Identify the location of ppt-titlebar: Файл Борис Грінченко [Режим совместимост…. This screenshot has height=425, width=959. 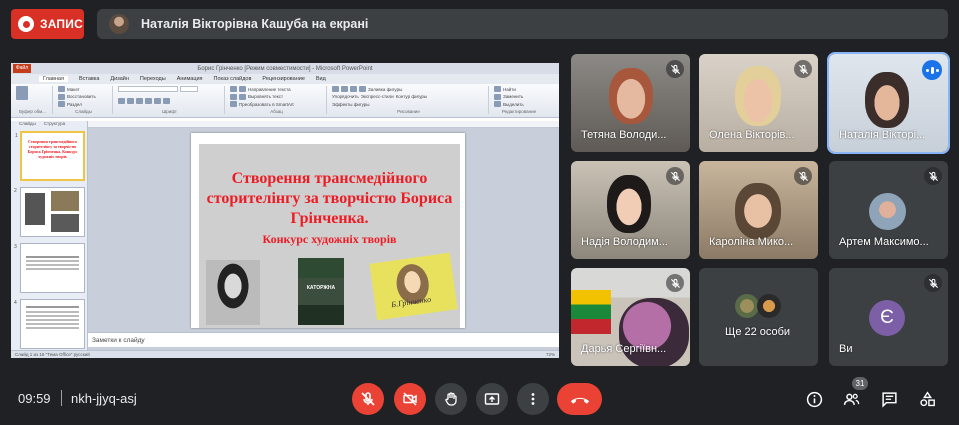
(285, 68).